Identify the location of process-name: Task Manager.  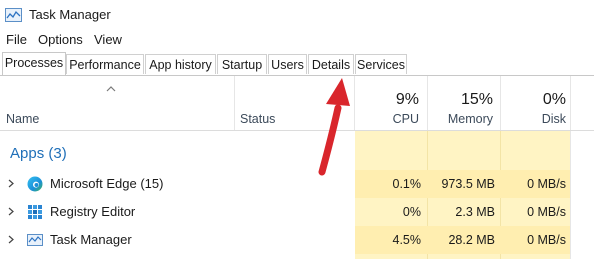
(91, 239).